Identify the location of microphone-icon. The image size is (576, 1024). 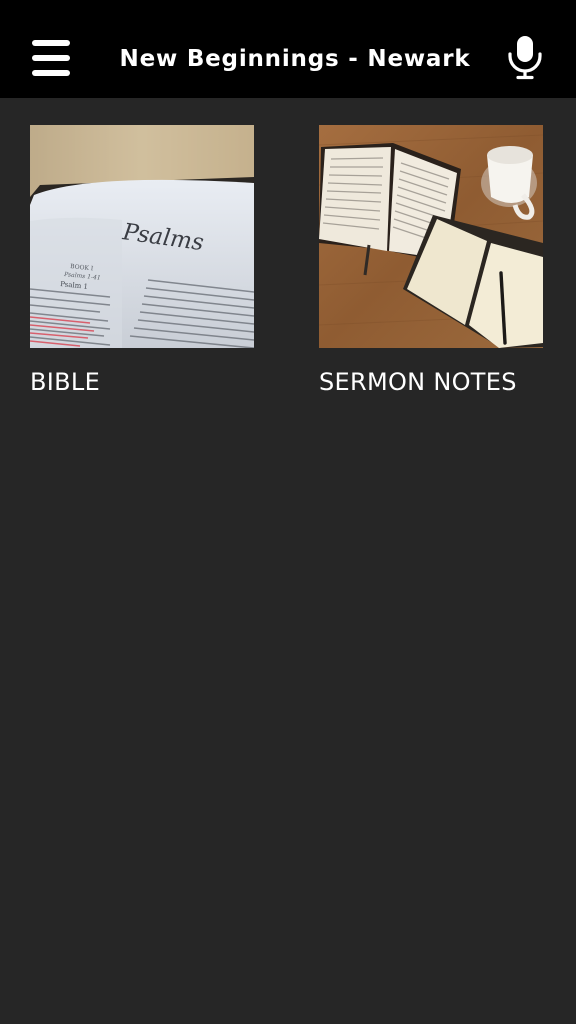
(525, 58).